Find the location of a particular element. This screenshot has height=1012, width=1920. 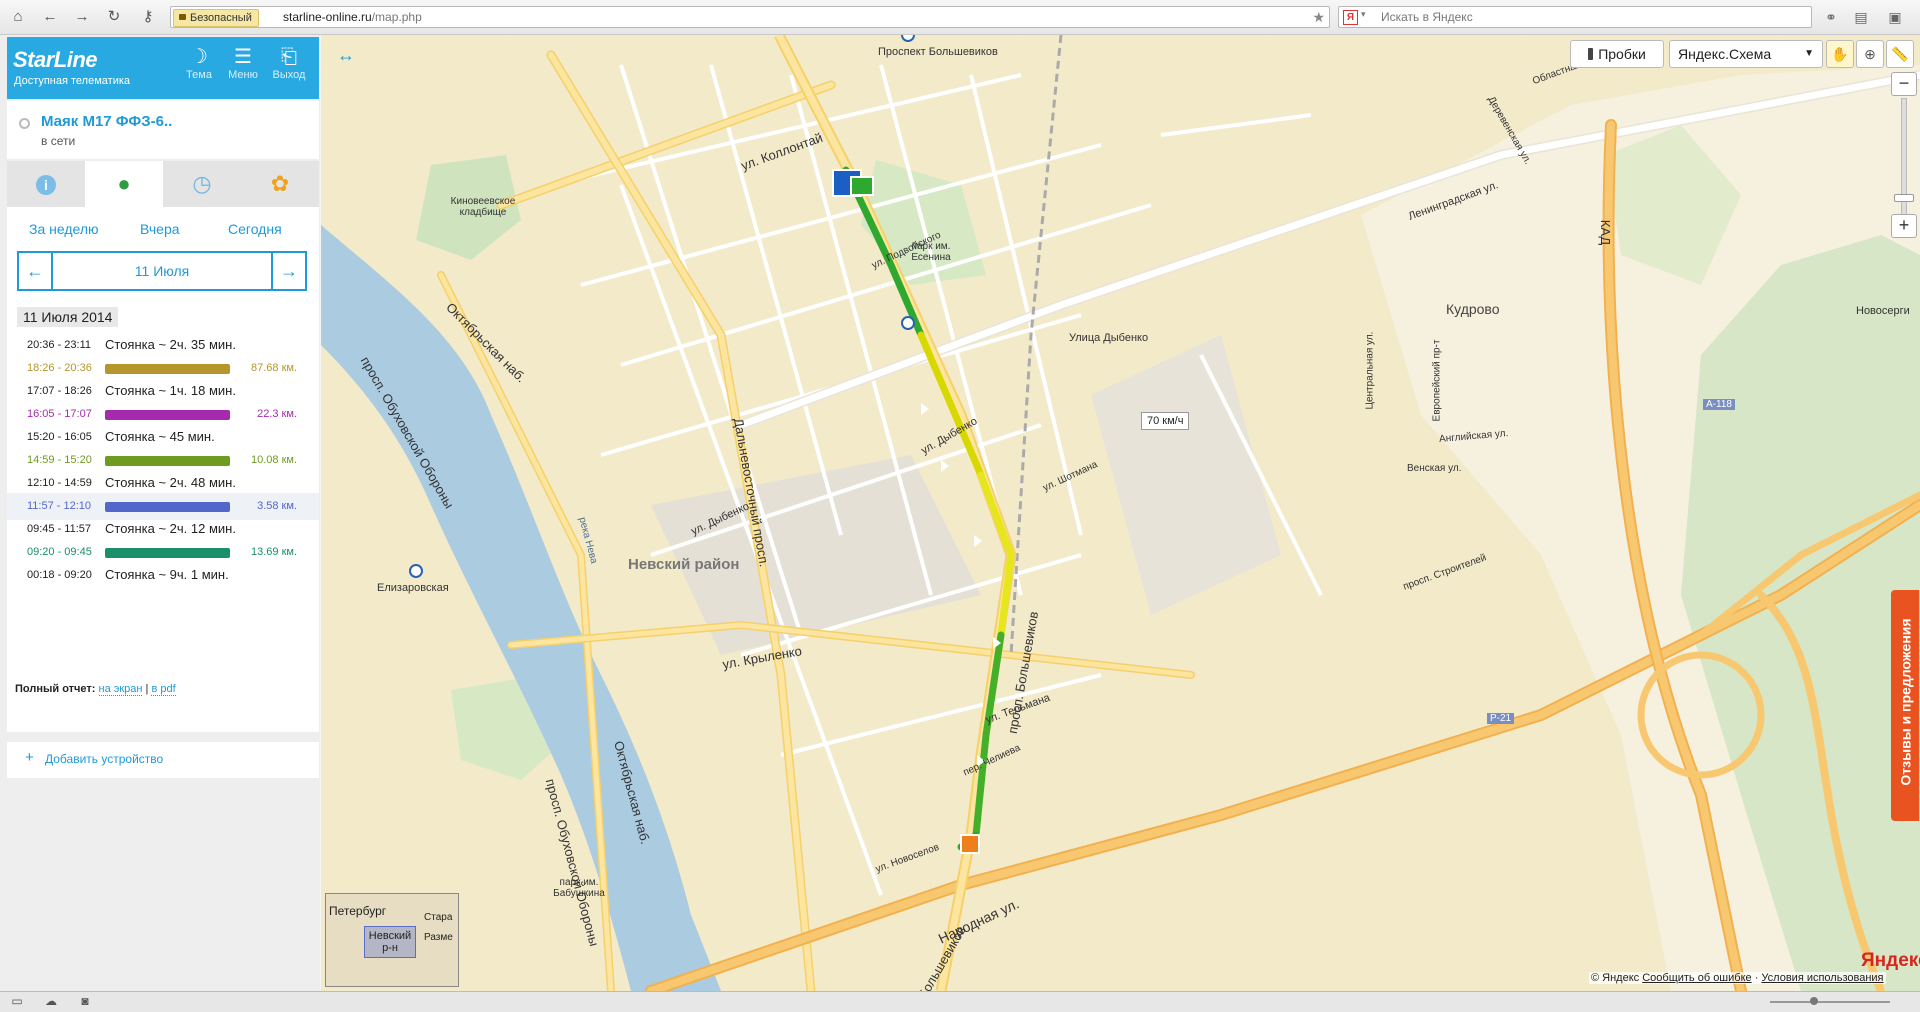

device-name: Маяк М17 ФФЗ-6.. is located at coordinates (106, 121).